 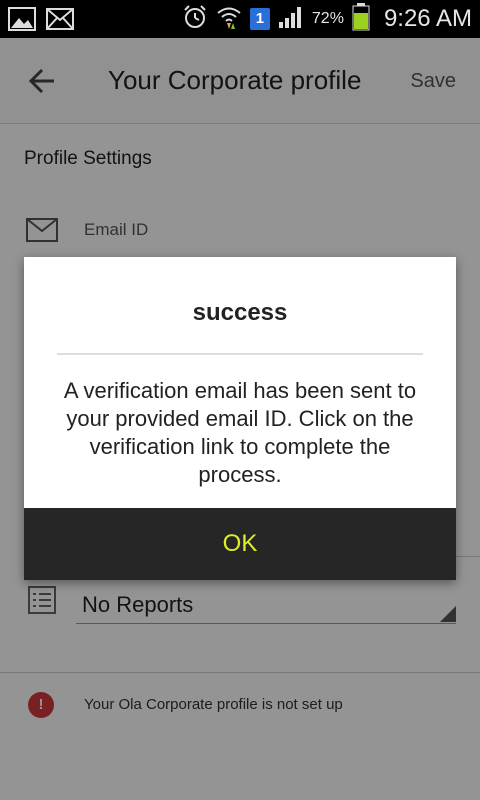 I want to click on alarm-icon, so click(x=195, y=19).